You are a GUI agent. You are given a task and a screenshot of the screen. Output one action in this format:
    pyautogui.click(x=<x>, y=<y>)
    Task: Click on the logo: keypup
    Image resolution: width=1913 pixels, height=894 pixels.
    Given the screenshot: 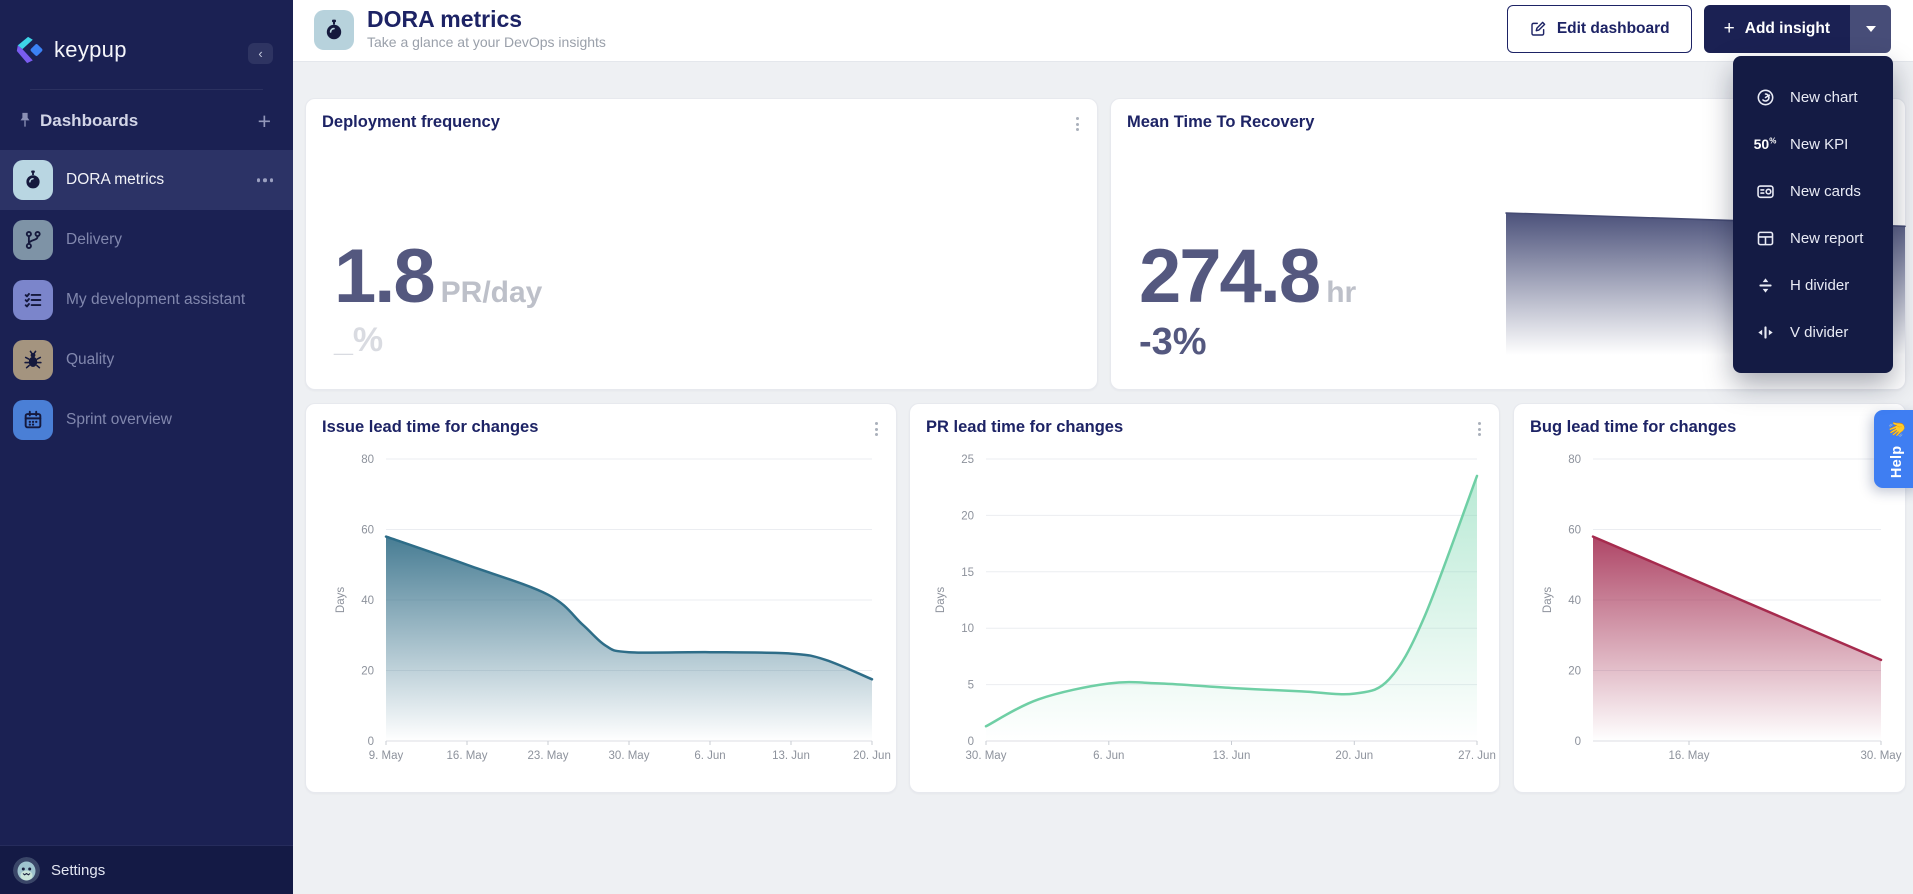 What is the action you would take?
    pyautogui.click(x=70, y=50)
    